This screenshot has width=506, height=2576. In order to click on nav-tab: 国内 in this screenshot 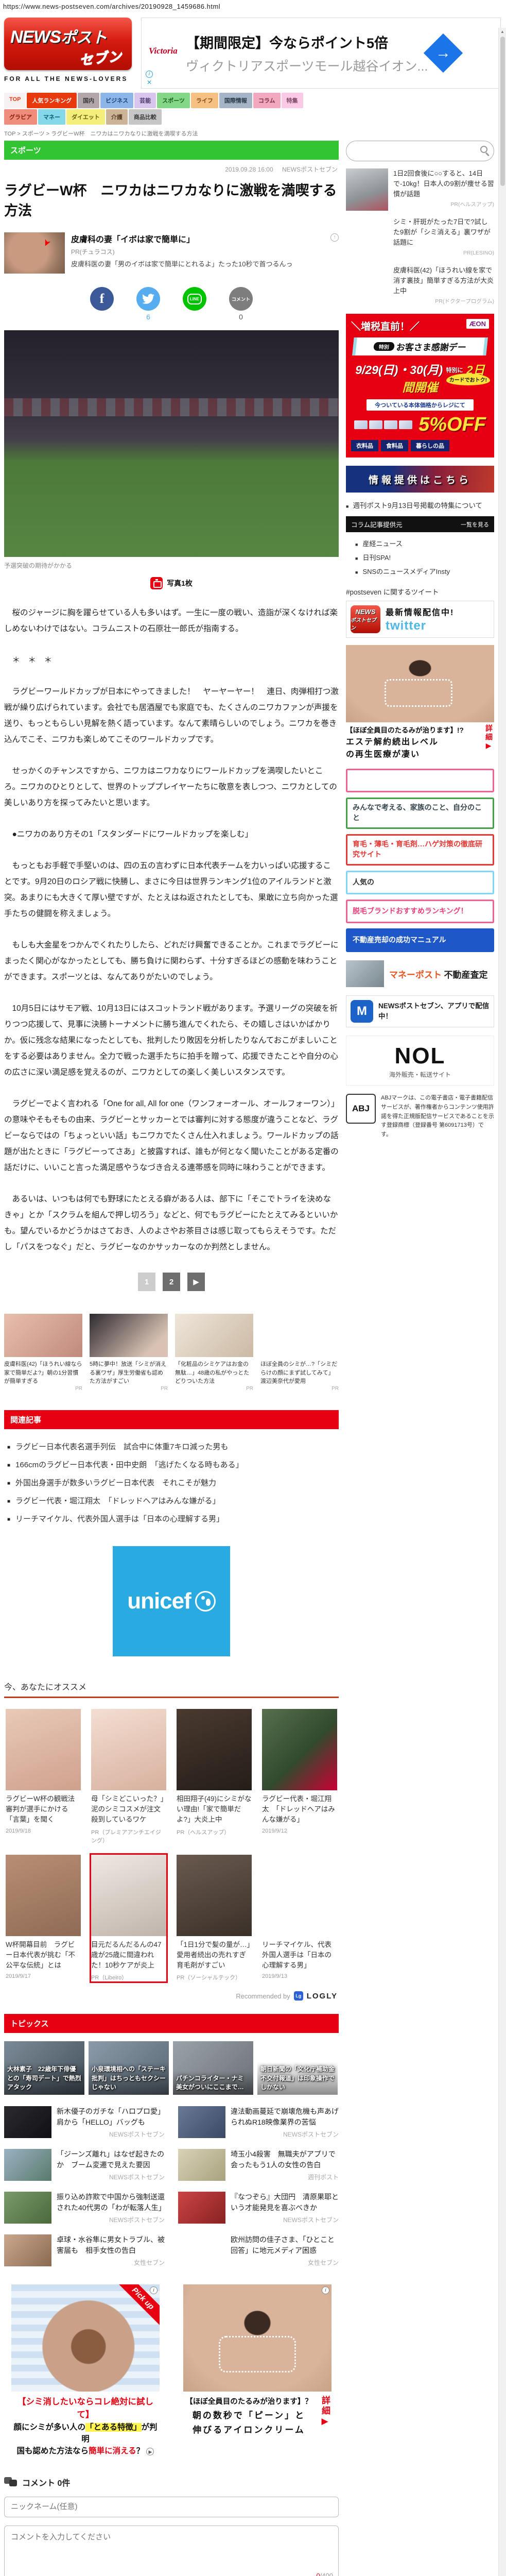, I will do `click(89, 100)`.